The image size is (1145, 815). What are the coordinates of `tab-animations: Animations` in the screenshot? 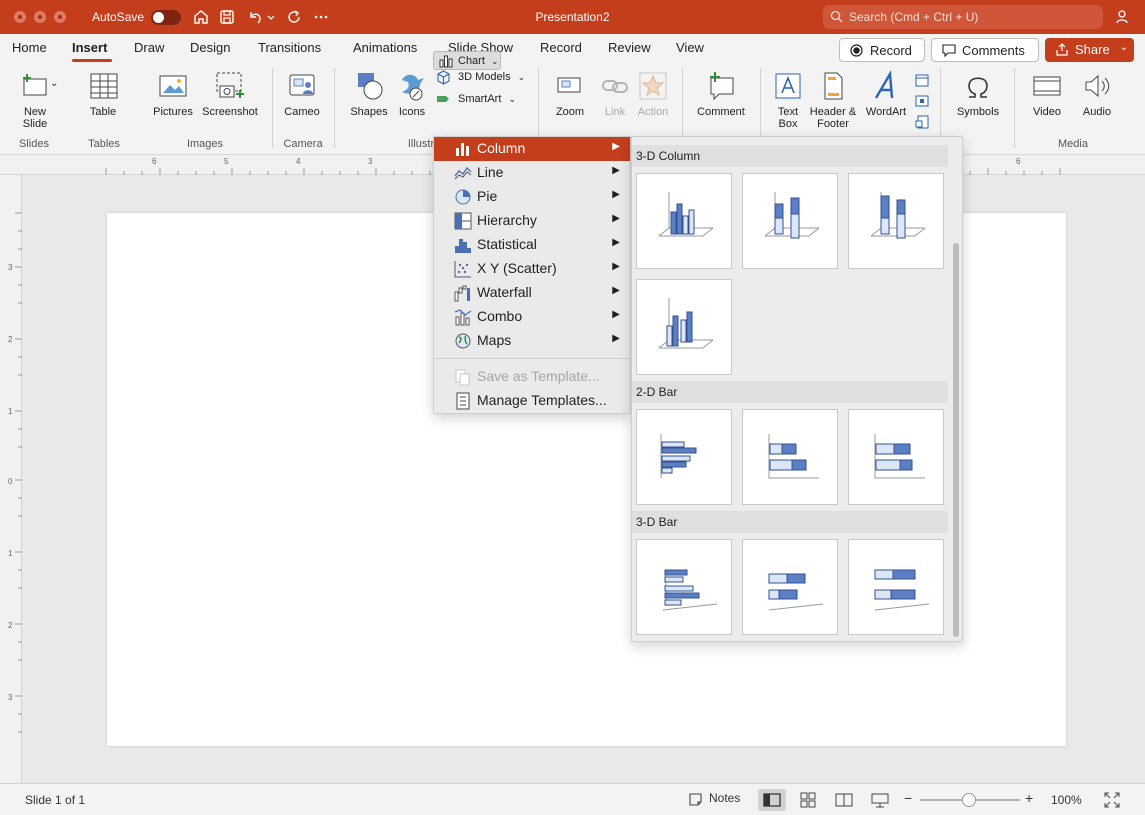 It's located at (385, 47).